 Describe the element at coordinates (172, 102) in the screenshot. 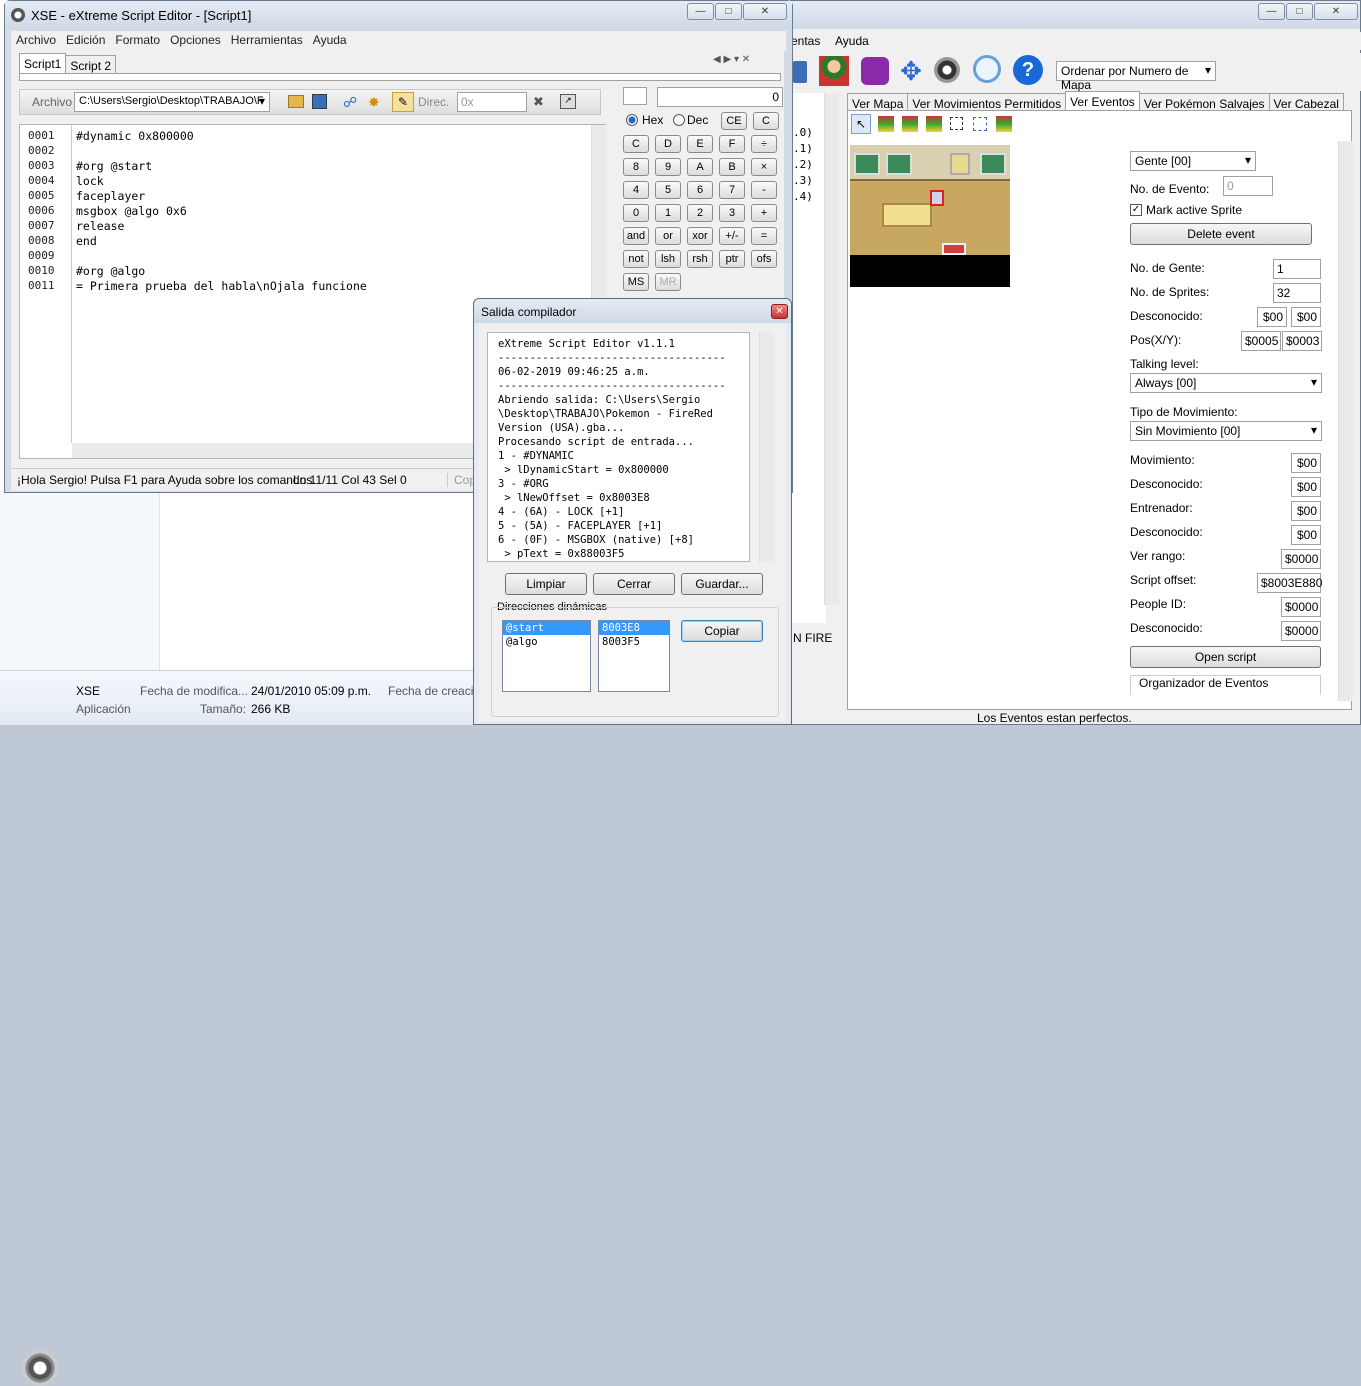

I see `archivo-path-combo: C:\Users\Sergio\Desktop\TRABAJO\F` at that location.